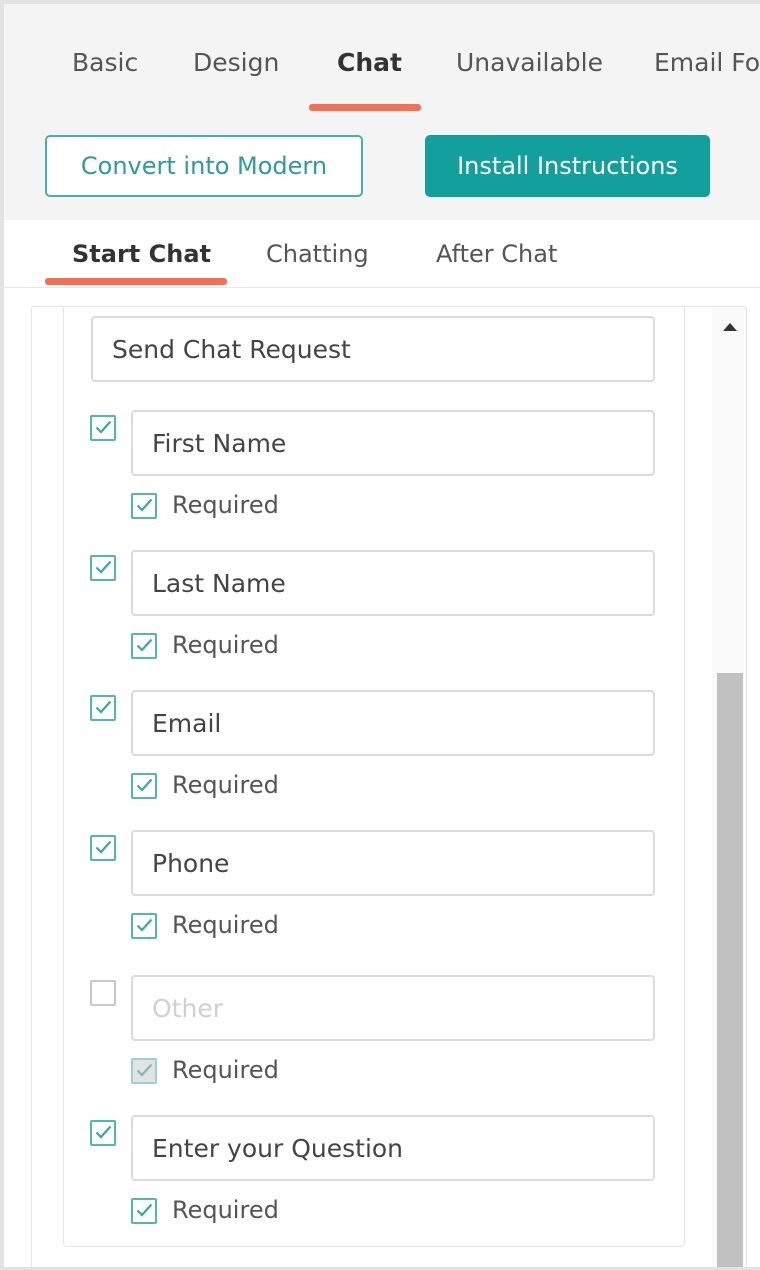 This screenshot has height=1270, width=760. What do you see at coordinates (365, 107) in the screenshot?
I see `active-tab-indicator` at bounding box center [365, 107].